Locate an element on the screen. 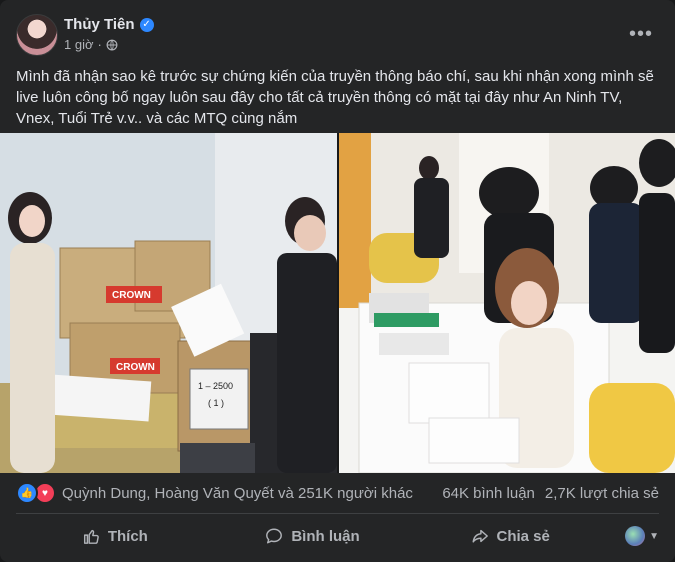 The image size is (675, 562). share-button: Chia sẻ is located at coordinates (510, 536).